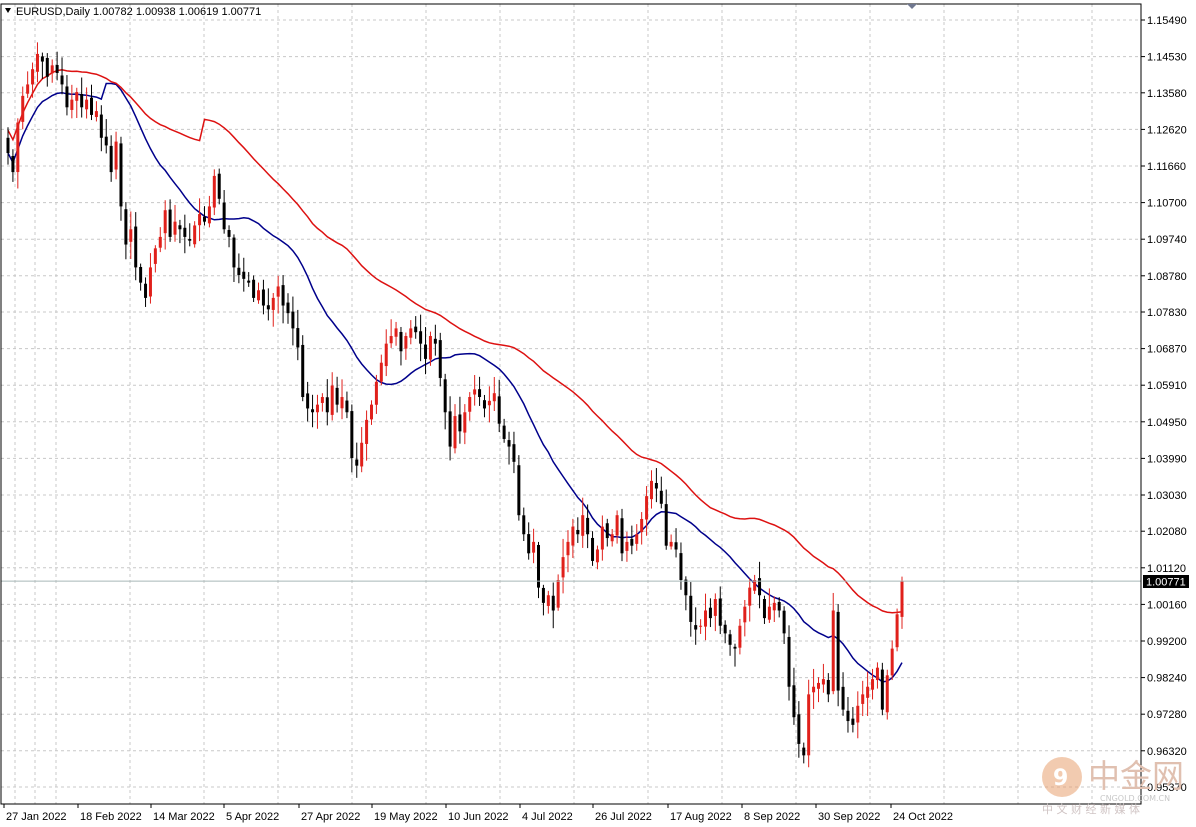 The width and height of the screenshot is (1196, 827). Describe the element at coordinates (1167, 423) in the screenshot. I see `y-tick-label: 1.04950` at that location.